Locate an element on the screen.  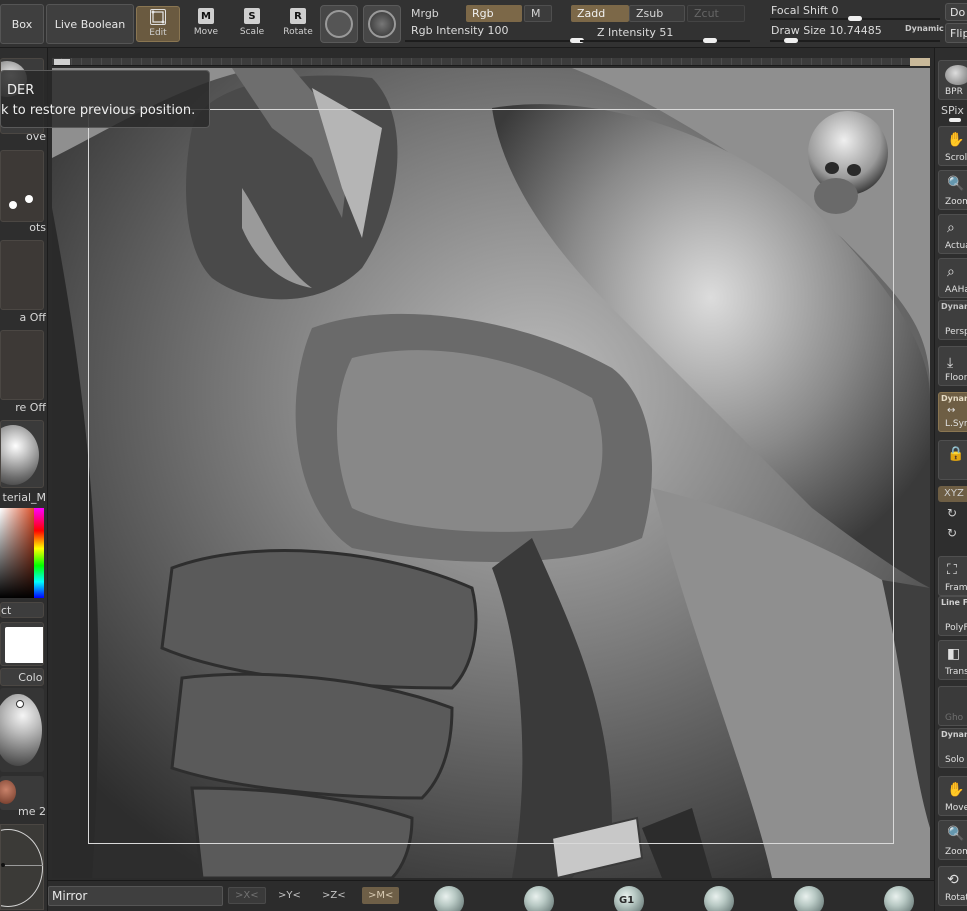
frame-button: ⛶ Fram is located at coordinates (952, 576).